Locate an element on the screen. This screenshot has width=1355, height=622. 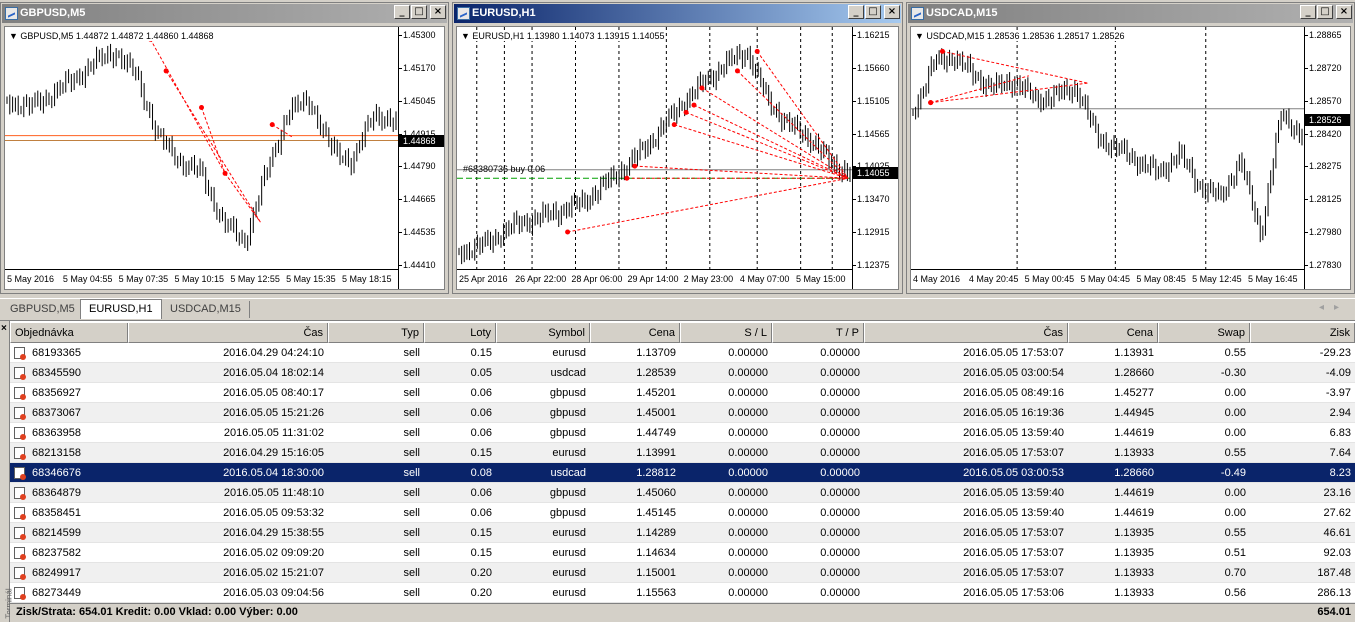
table-cell: 0.00 is located at coordinates (1235, 413).